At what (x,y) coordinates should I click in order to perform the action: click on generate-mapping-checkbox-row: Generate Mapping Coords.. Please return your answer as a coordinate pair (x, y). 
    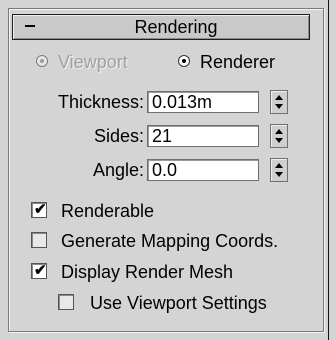
    Looking at the image, I should click on (176, 241).